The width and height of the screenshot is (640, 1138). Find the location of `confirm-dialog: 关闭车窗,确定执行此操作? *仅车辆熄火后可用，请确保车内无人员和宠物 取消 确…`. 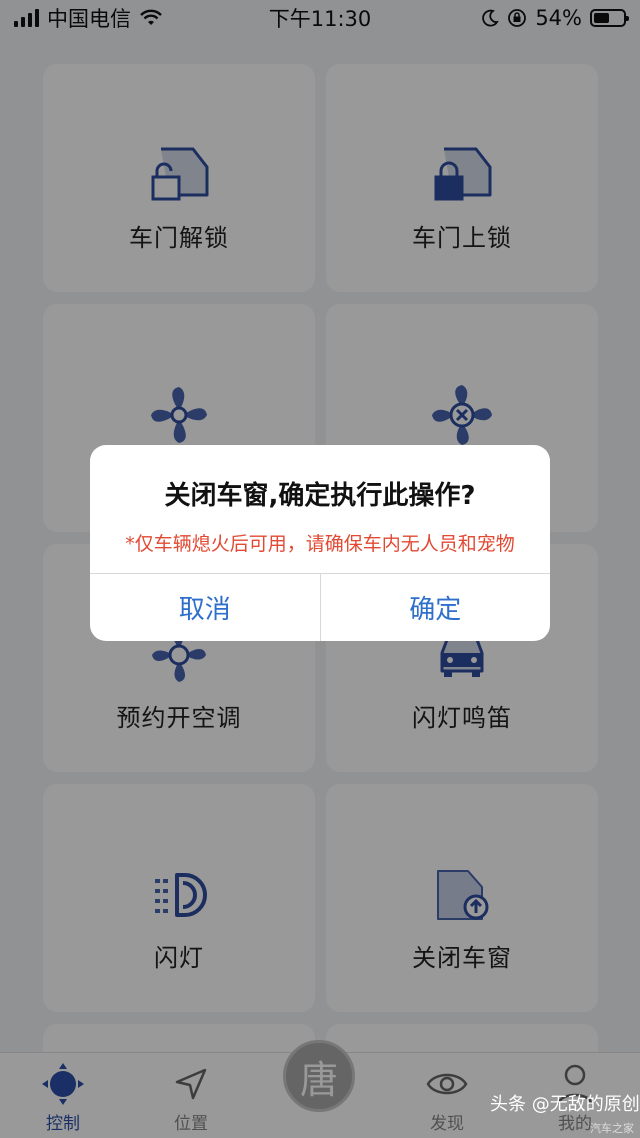

confirm-dialog: 关闭车窗,确定执行此操作? *仅车辆熄火后可用，请确保车内无人员和宠物 取消 确… is located at coordinates (320, 543).